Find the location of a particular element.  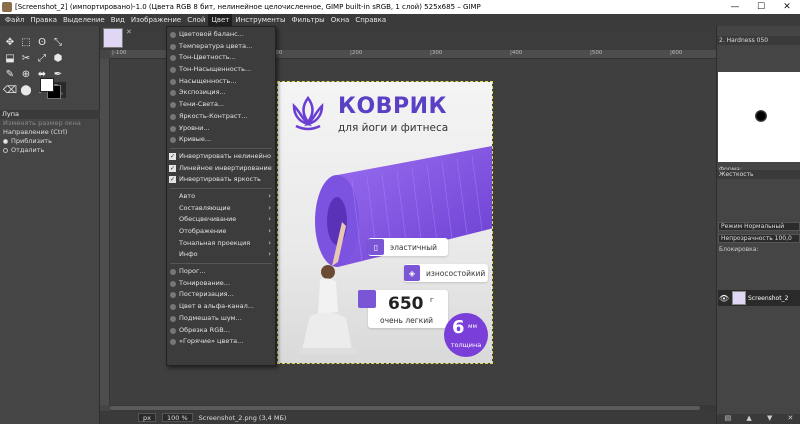

brush-preview is located at coordinates (759, 117).